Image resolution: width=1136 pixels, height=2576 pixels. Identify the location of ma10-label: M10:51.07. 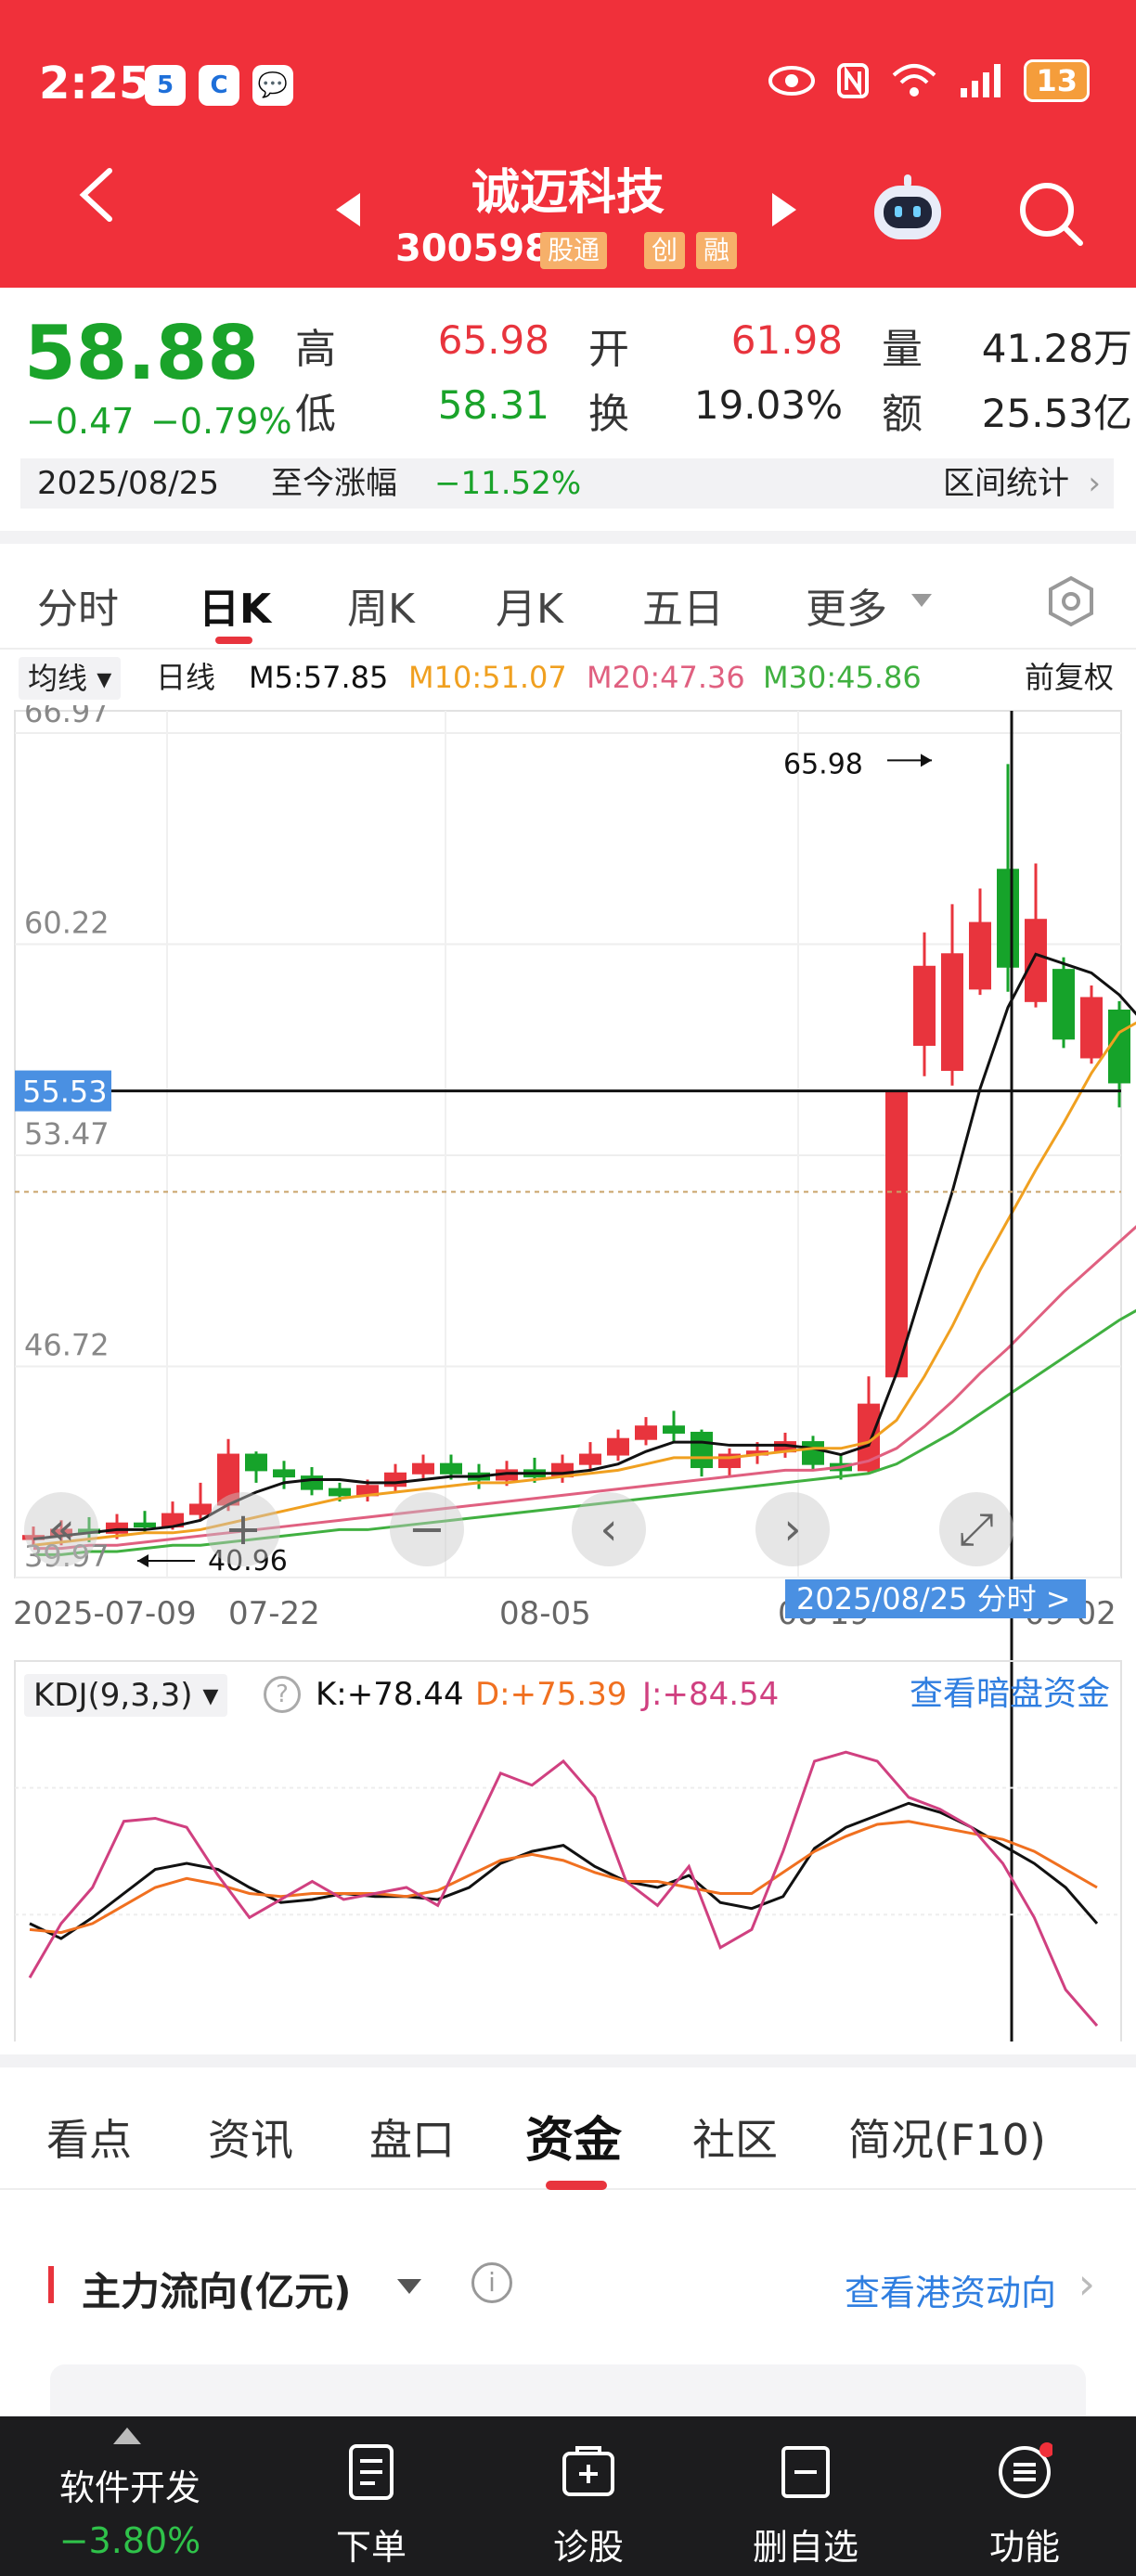
(487, 677).